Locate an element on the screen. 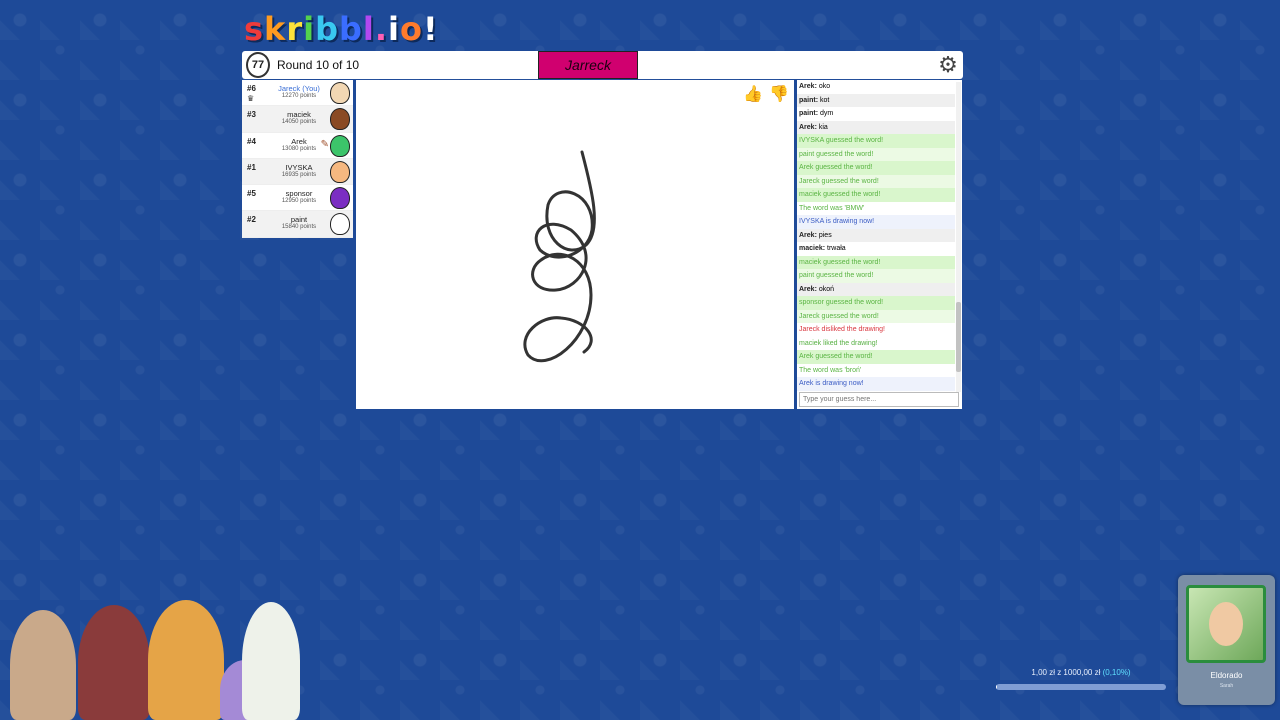  player-name: paint is located at coordinates (299, 220).